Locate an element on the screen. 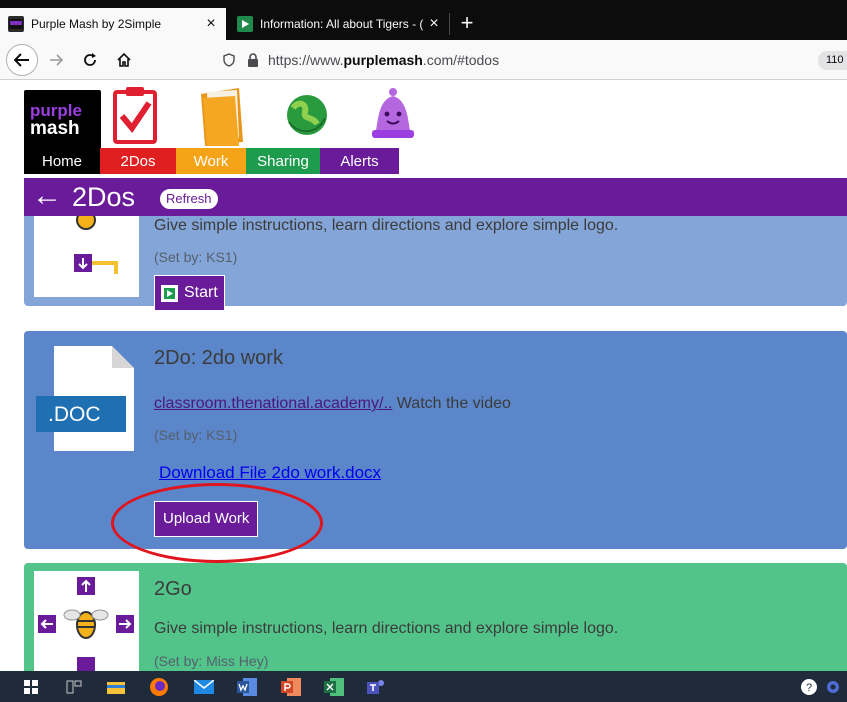  back-arrow-icon: ← is located at coordinates (47, 196).